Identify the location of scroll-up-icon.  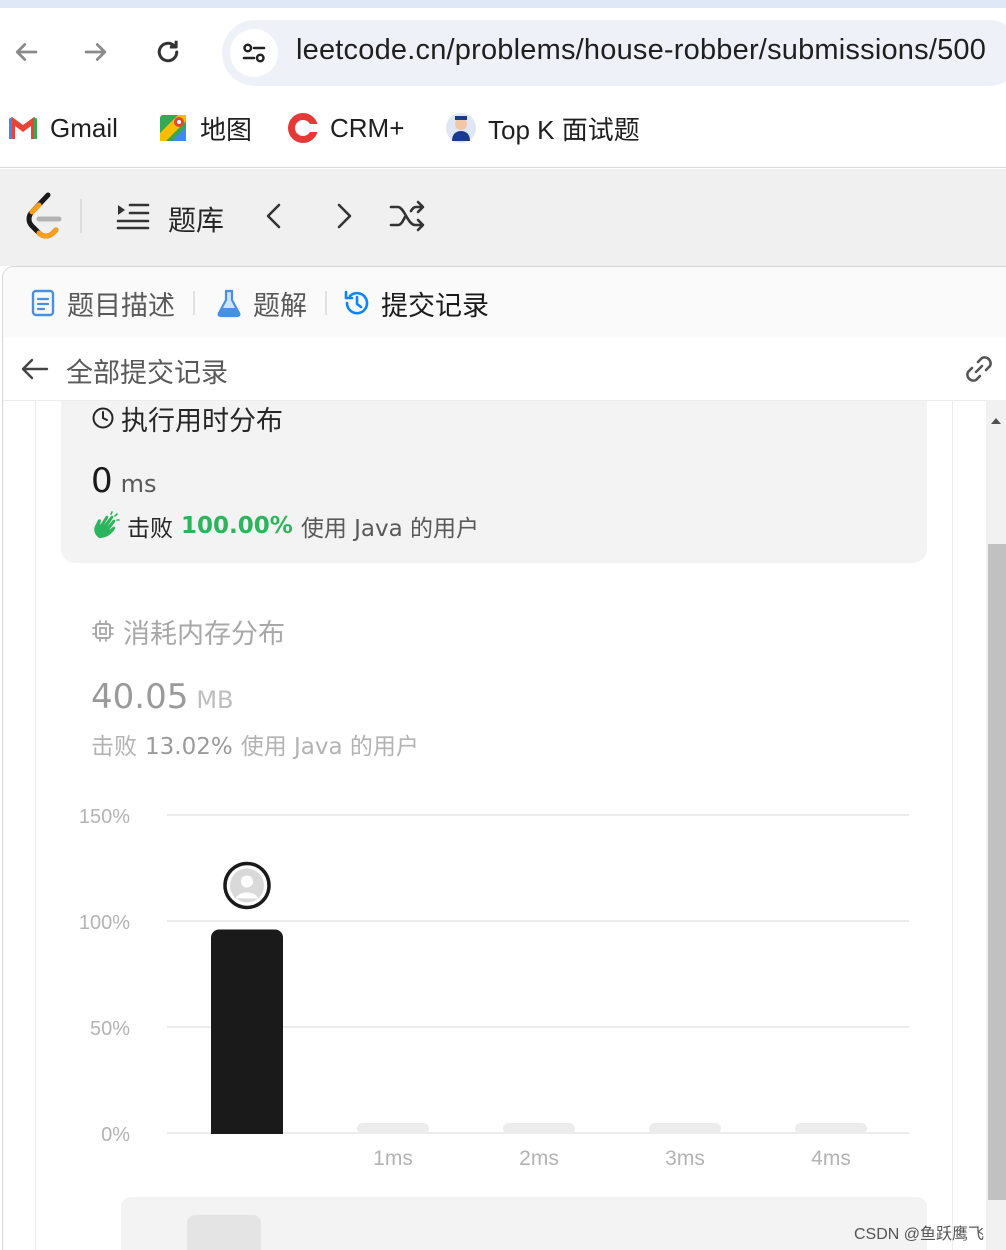
(996, 420).